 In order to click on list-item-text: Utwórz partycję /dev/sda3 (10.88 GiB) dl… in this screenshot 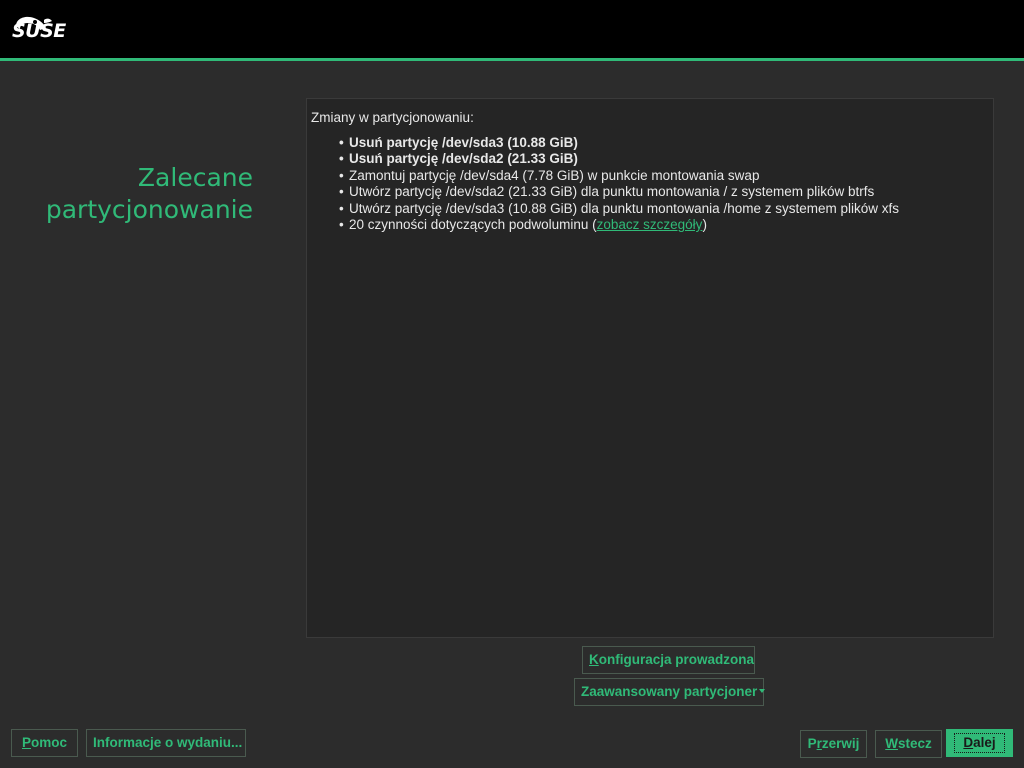, I will do `click(624, 208)`.